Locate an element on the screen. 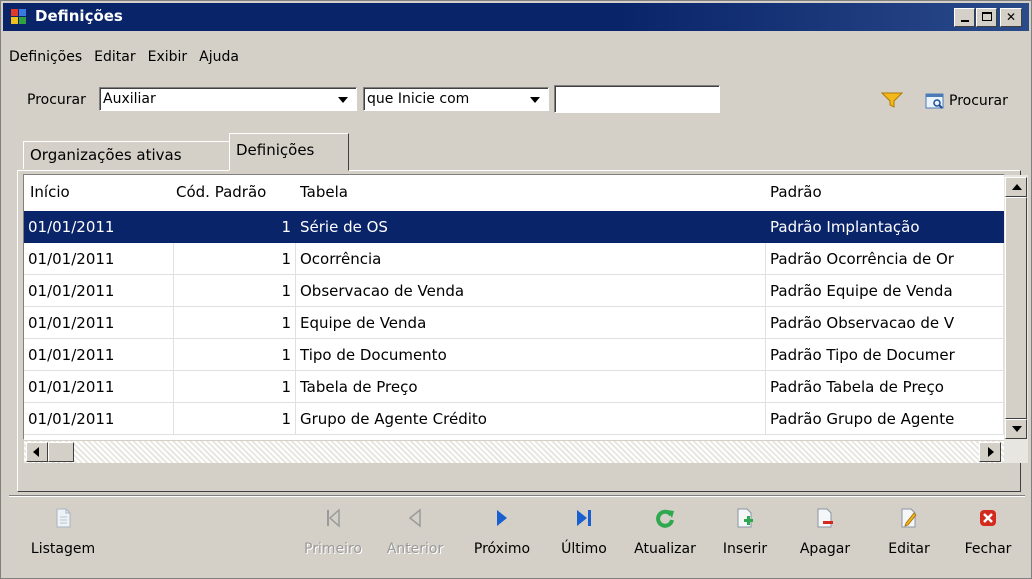 The height and width of the screenshot is (579, 1032). table-cell-tabela: Ocorrência is located at coordinates (531, 259).